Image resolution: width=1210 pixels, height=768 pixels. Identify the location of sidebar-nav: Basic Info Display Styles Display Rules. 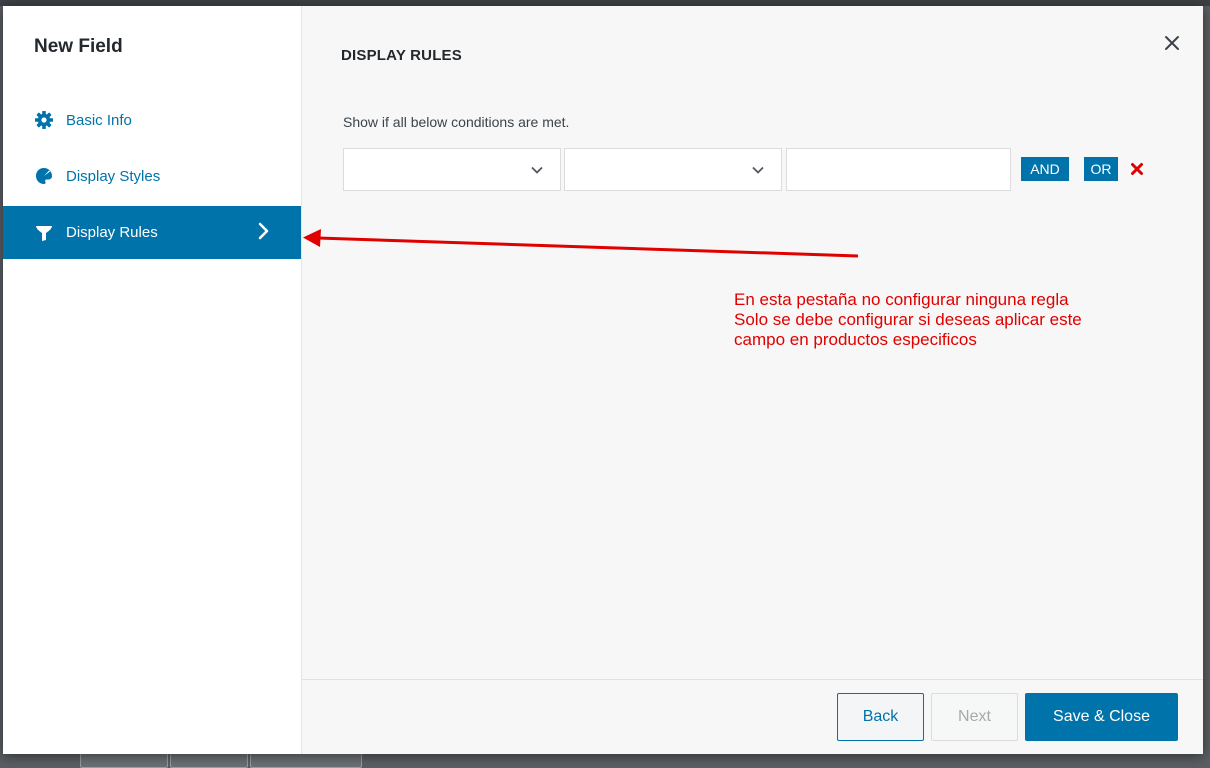
(152, 175).